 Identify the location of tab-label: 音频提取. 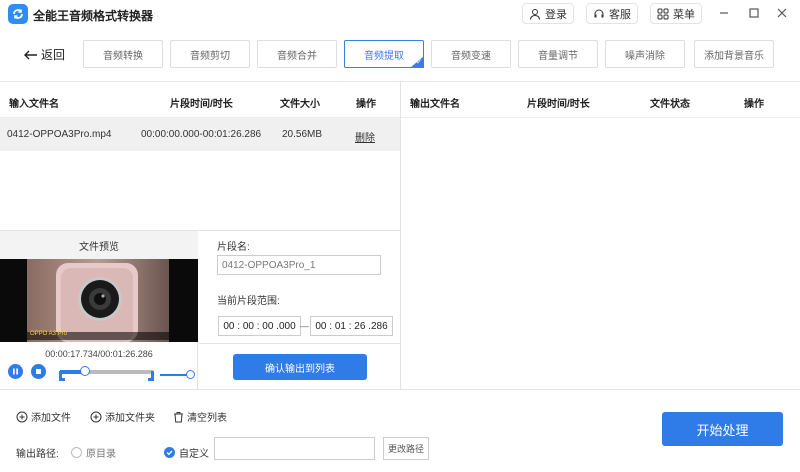
(384, 56).